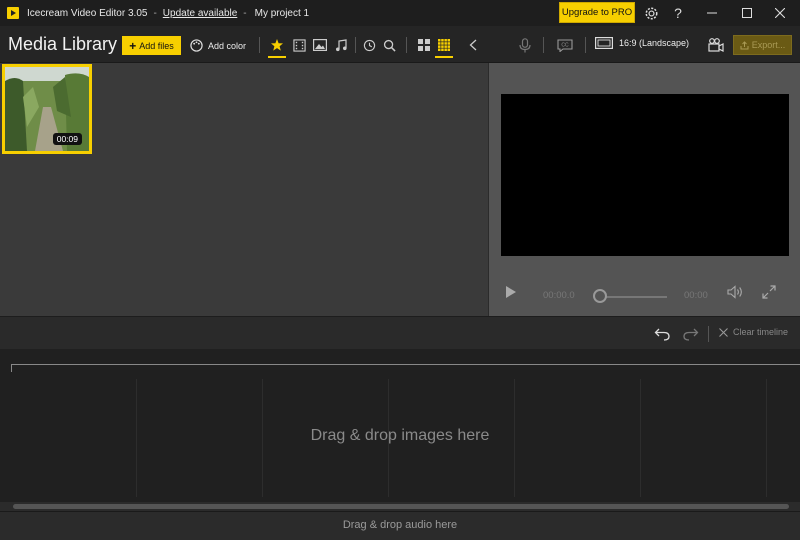 This screenshot has height=540, width=800. I want to click on audio-track: Drag & drop audio here, so click(400, 525).